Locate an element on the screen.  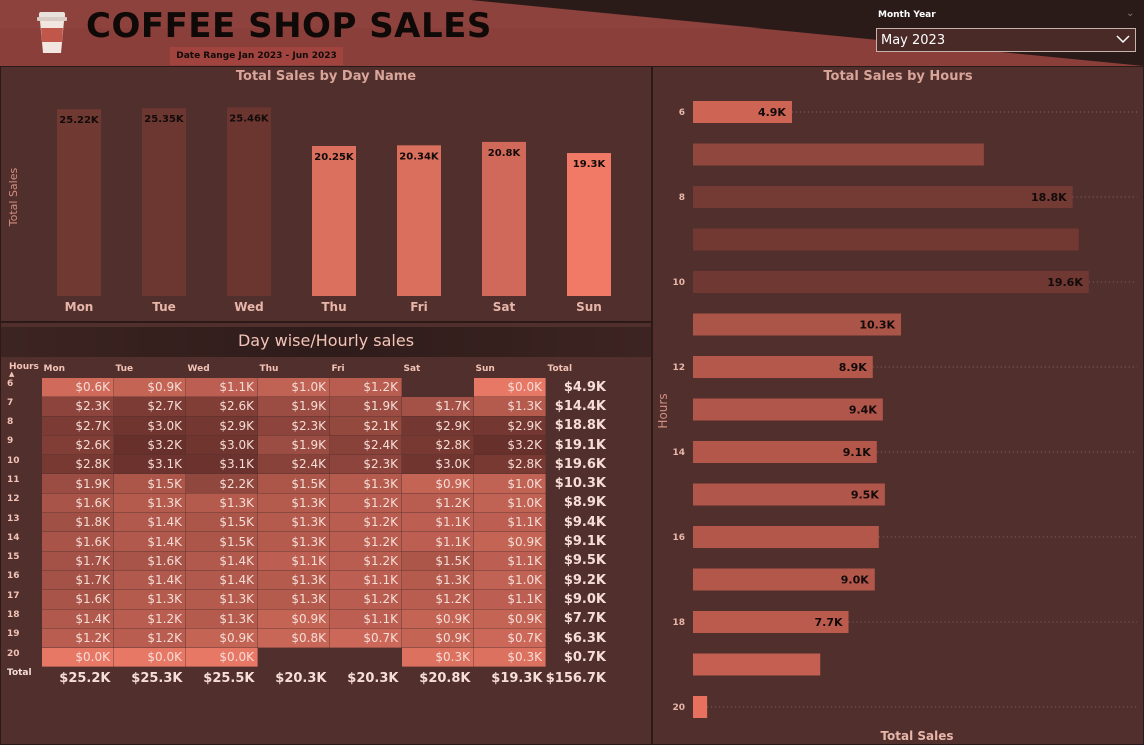
y-axis-label: Hours is located at coordinates (663, 410).